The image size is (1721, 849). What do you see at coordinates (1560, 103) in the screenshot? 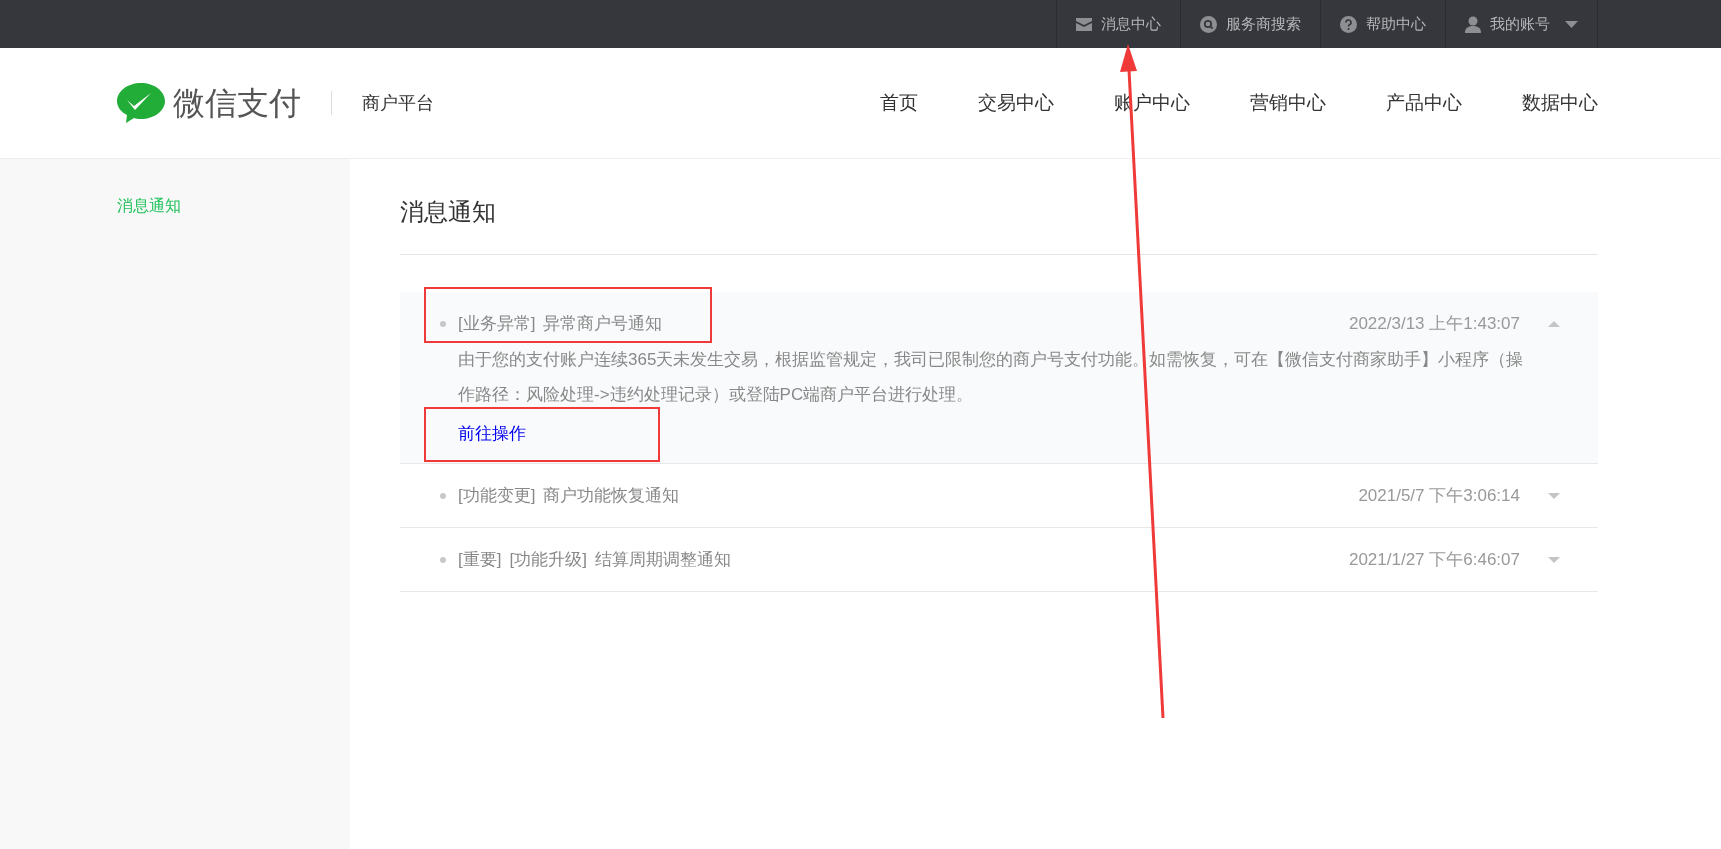
I see `nav-link: 数据中心` at bounding box center [1560, 103].